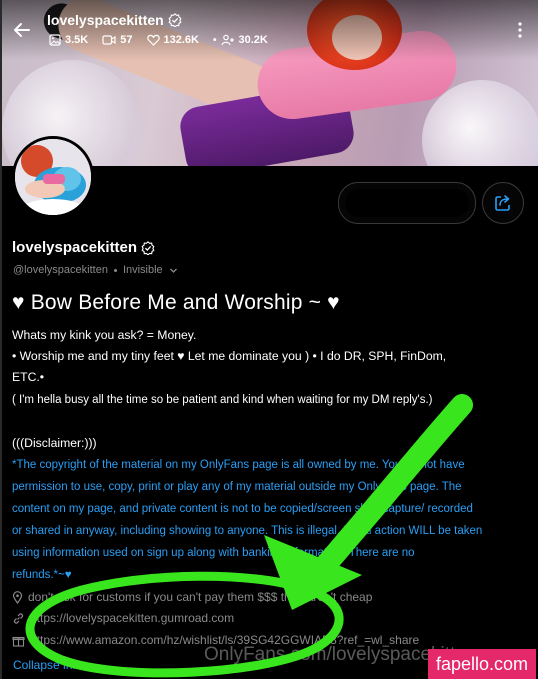 This screenshot has width=538, height=679. Describe the element at coordinates (117, 40) in the screenshot. I see `stat-videos: 57` at that location.